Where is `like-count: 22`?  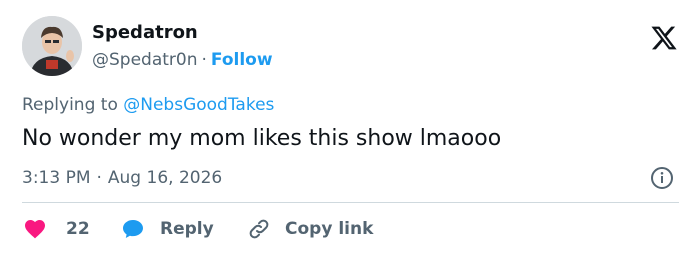
like-count: 22 is located at coordinates (78, 229).